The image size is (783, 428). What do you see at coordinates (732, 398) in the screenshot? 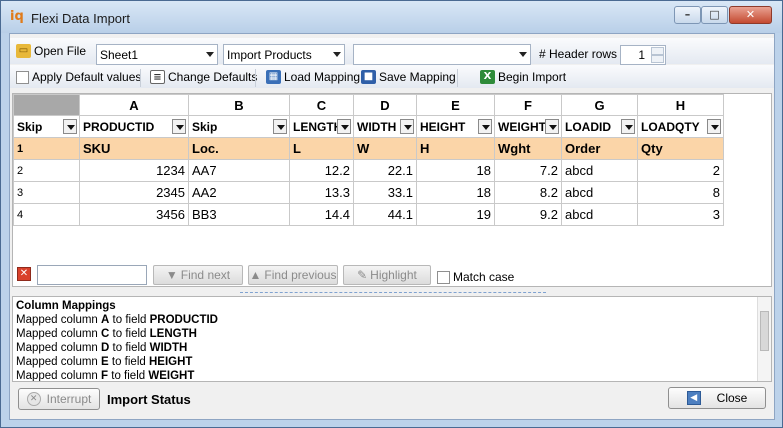
I see `close-label: Close` at bounding box center [732, 398].